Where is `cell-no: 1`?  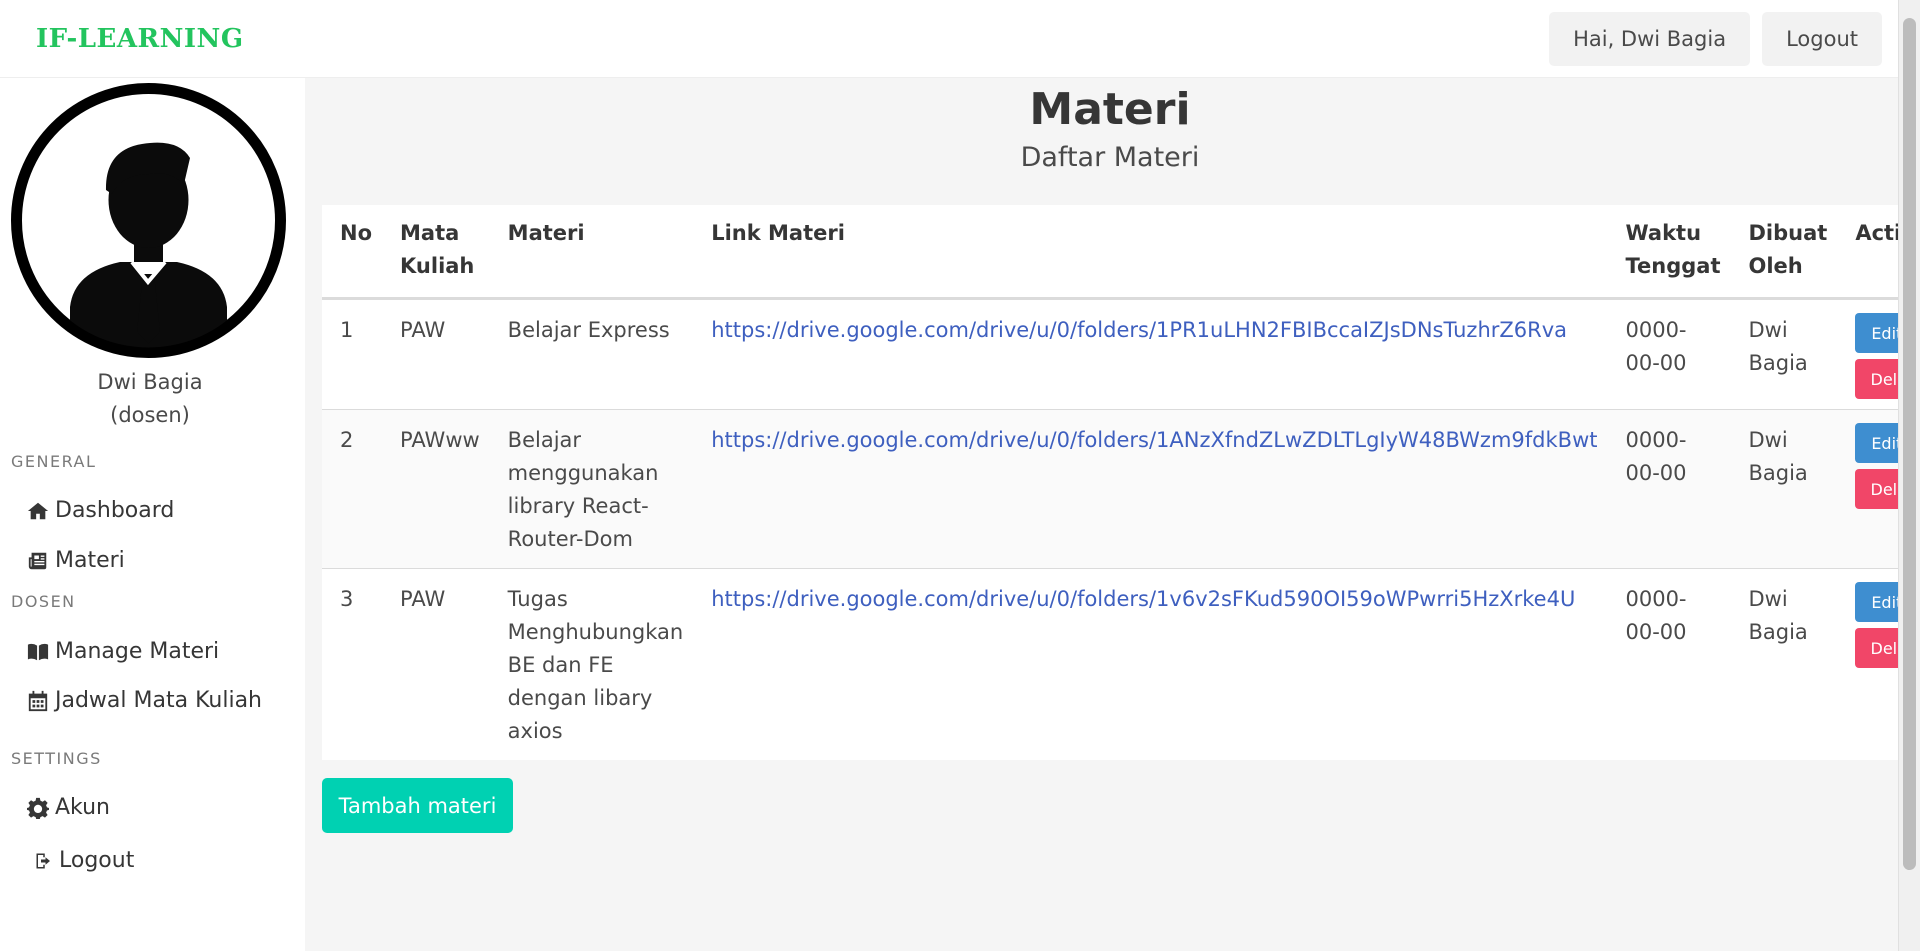
cell-no: 1 is located at coordinates (352, 354).